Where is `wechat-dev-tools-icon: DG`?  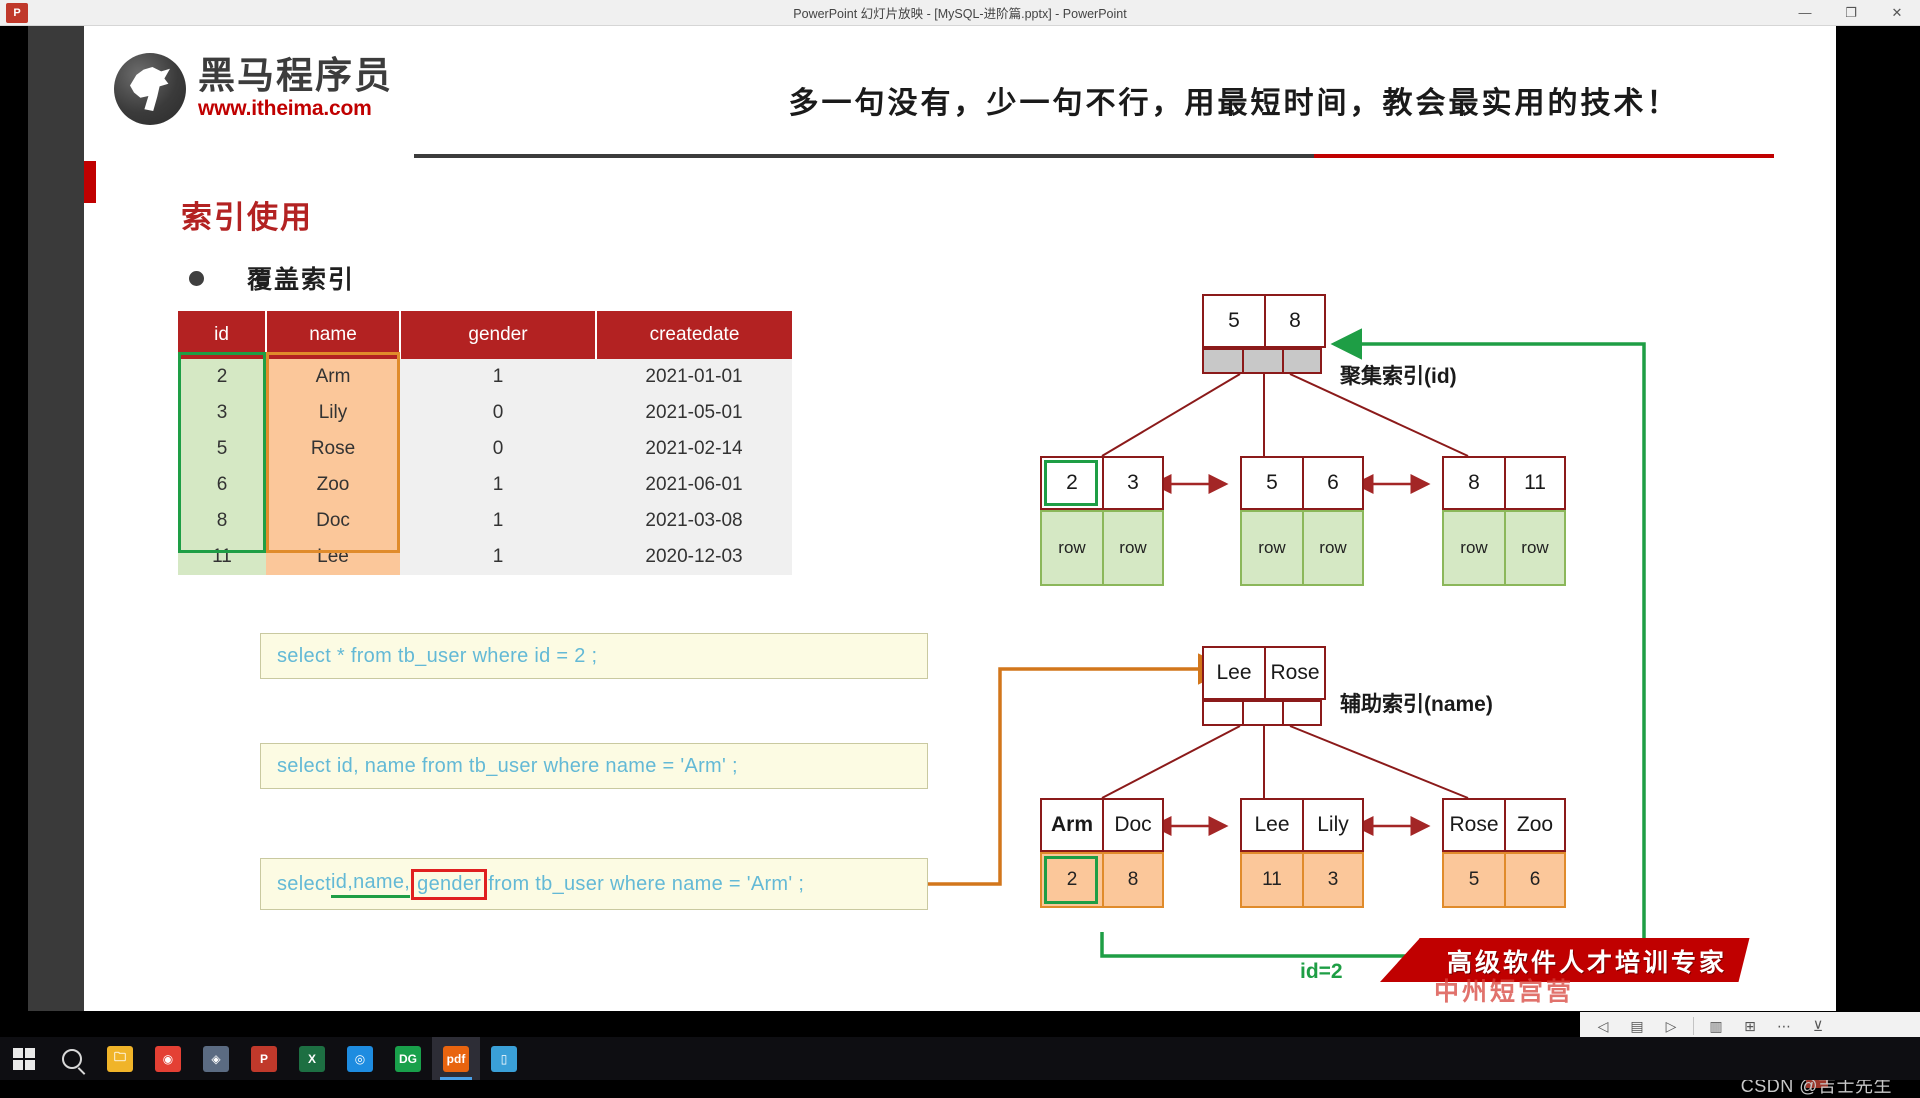 wechat-dev-tools-icon: DG is located at coordinates (408, 1058).